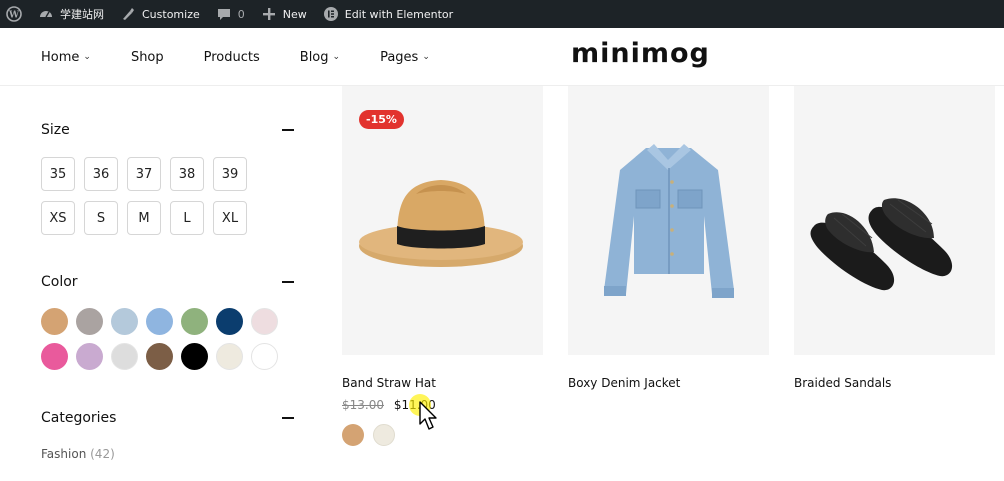 The image size is (1004, 481). I want to click on size-option: 38, so click(187, 174).